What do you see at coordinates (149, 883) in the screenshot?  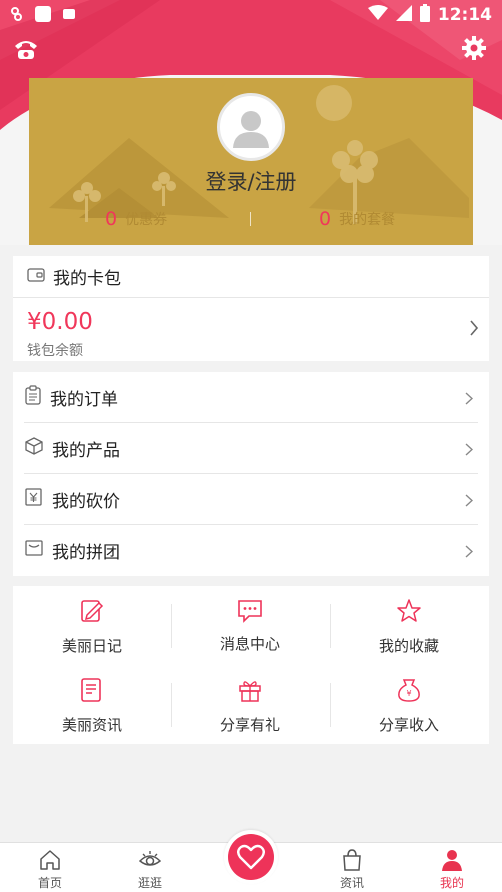 I see `tab-label: 逛逛` at bounding box center [149, 883].